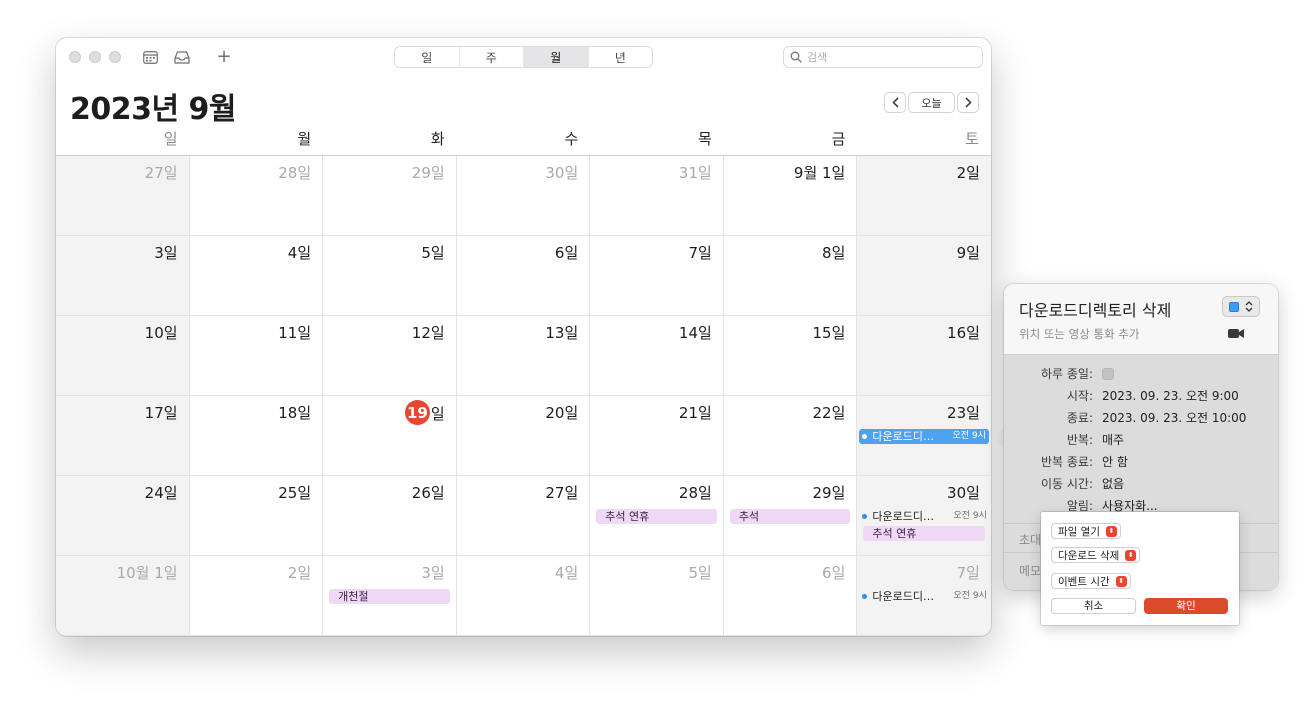  What do you see at coordinates (1115, 461) in the screenshot?
I see `inspector-row-value: 안 함` at bounding box center [1115, 461].